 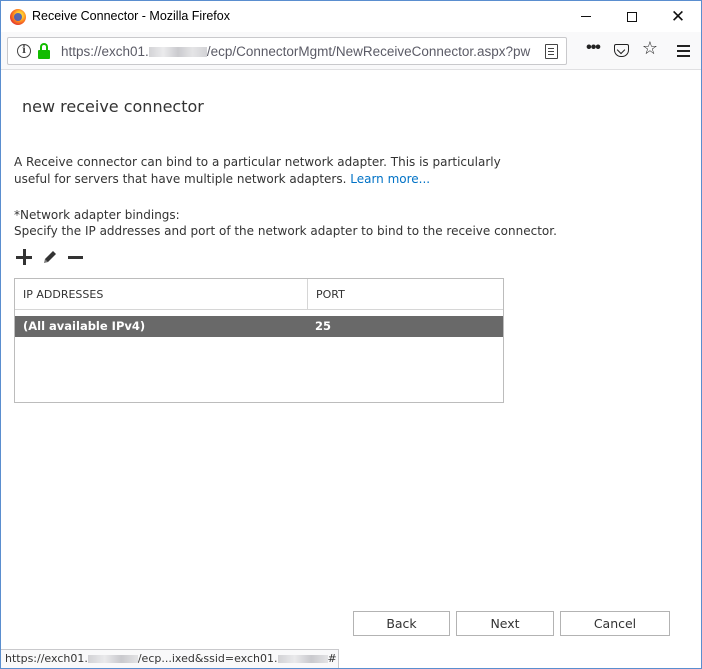 What do you see at coordinates (551, 51) in the screenshot?
I see `reader-view-icon` at bounding box center [551, 51].